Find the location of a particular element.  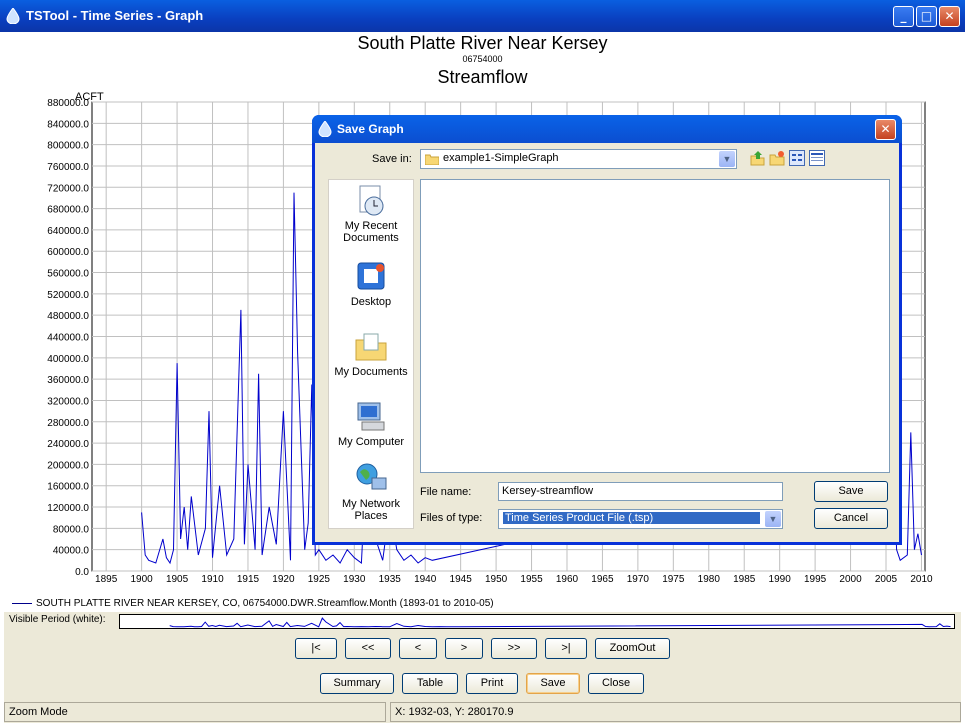

place-my-network-places: My Network Places is located at coordinates (371, 492).